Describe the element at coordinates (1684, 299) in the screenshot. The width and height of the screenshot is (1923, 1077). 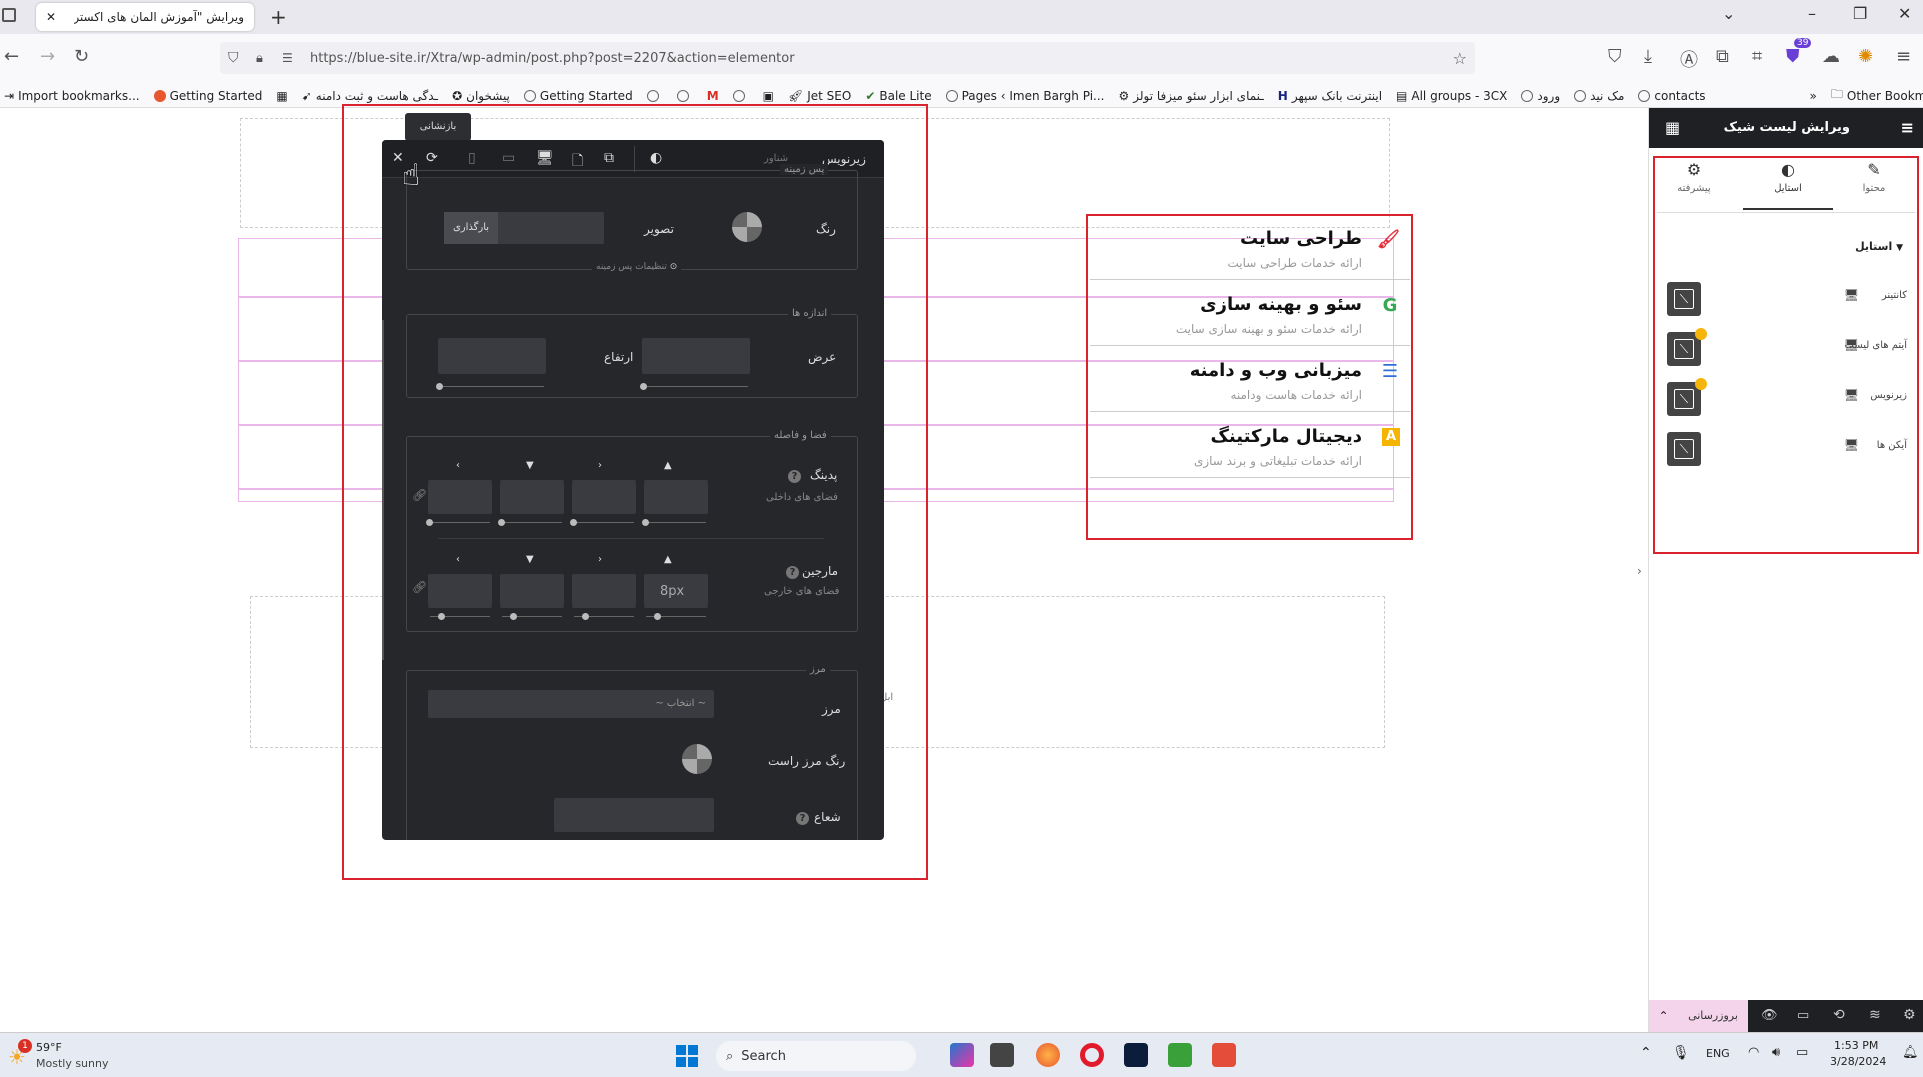
I see `edit-container-button: ⟋` at that location.